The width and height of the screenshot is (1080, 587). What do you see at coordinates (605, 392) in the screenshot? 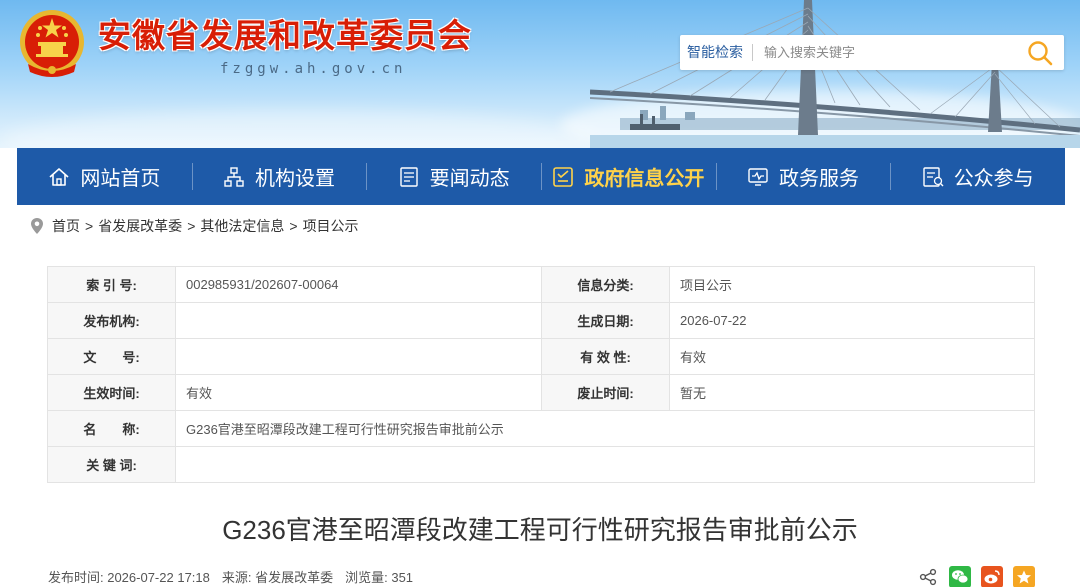
I see `expire-time-label: 废止时间:` at bounding box center [605, 392].